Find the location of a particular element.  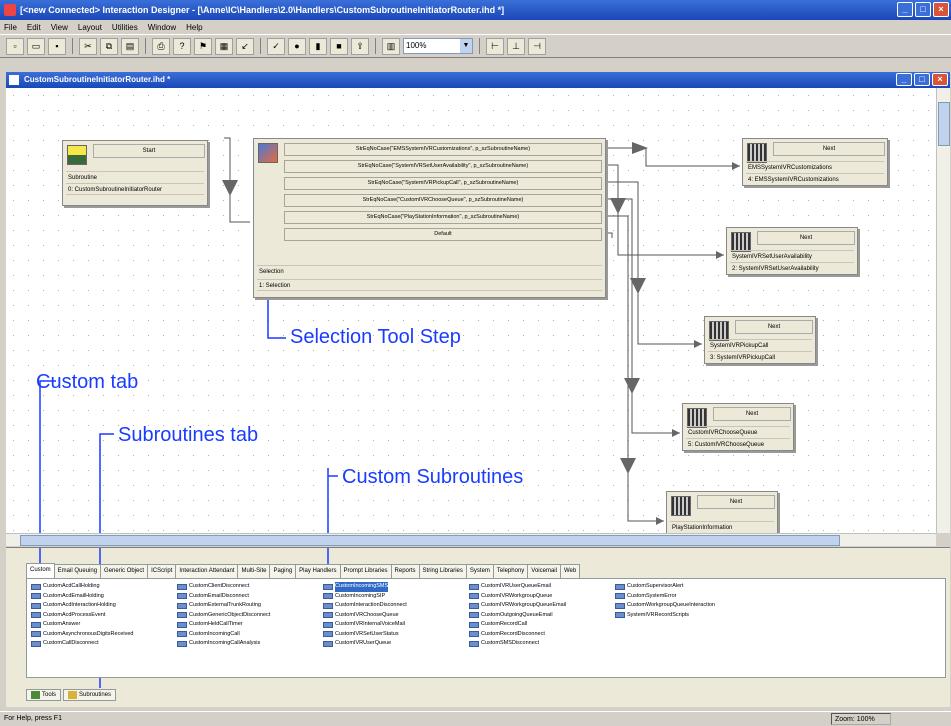

step-icon: ⚑ is located at coordinates (203, 46).